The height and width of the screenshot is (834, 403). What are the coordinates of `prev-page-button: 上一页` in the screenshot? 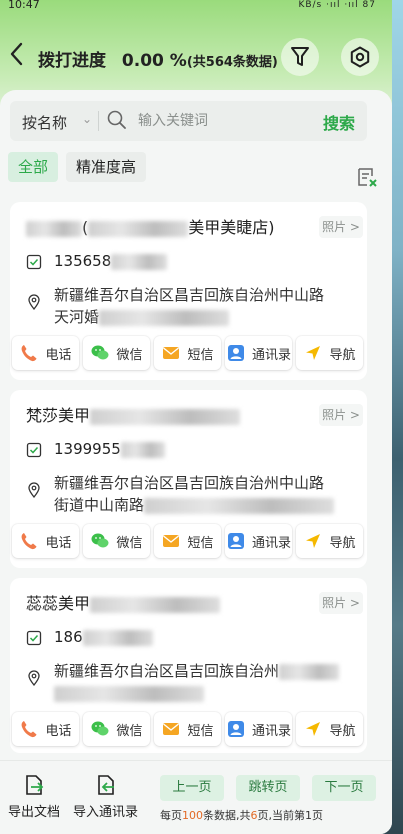 It's located at (192, 788).